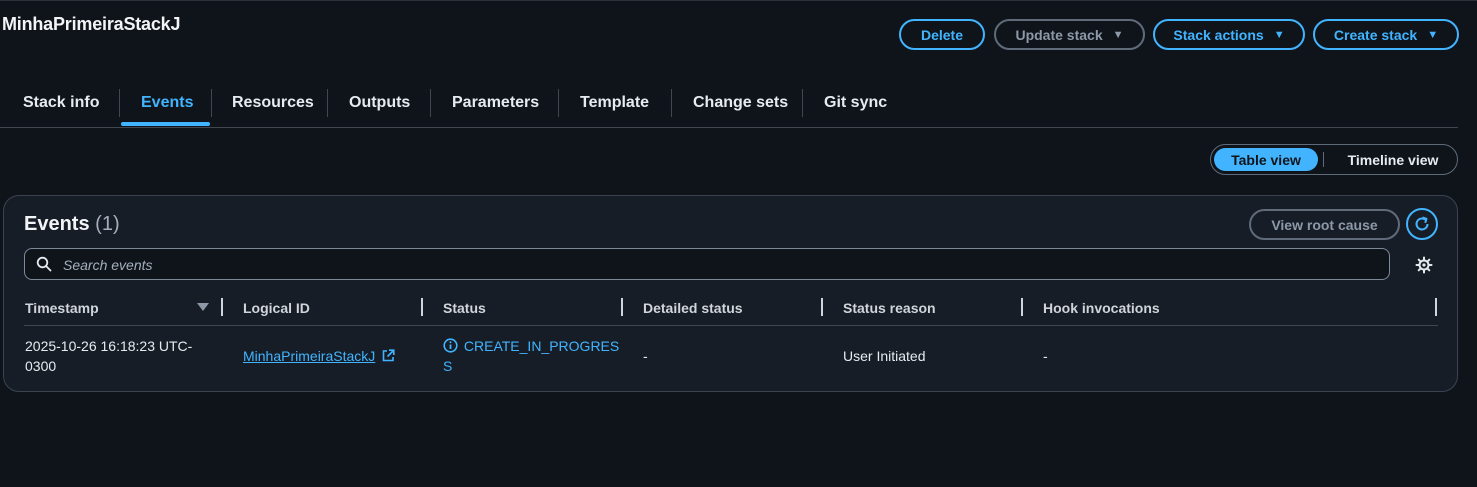 Image resolution: width=1477 pixels, height=487 pixels. What do you see at coordinates (91, 24) in the screenshot?
I see `page-title: MinhaPrimeiraStackJ` at bounding box center [91, 24].